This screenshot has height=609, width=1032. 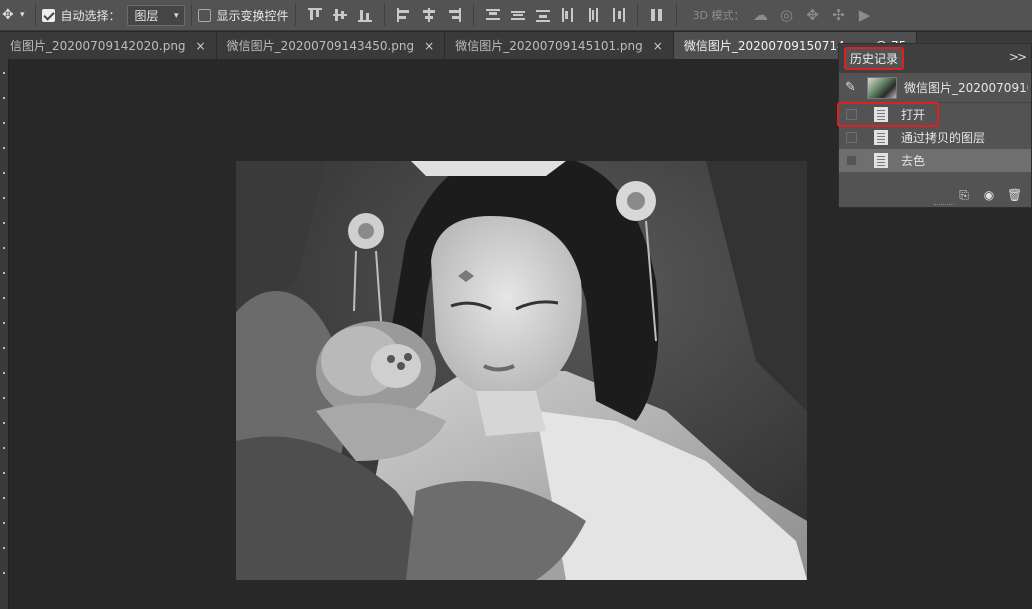 I want to click on distribute-left-icon, so click(x=568, y=15).